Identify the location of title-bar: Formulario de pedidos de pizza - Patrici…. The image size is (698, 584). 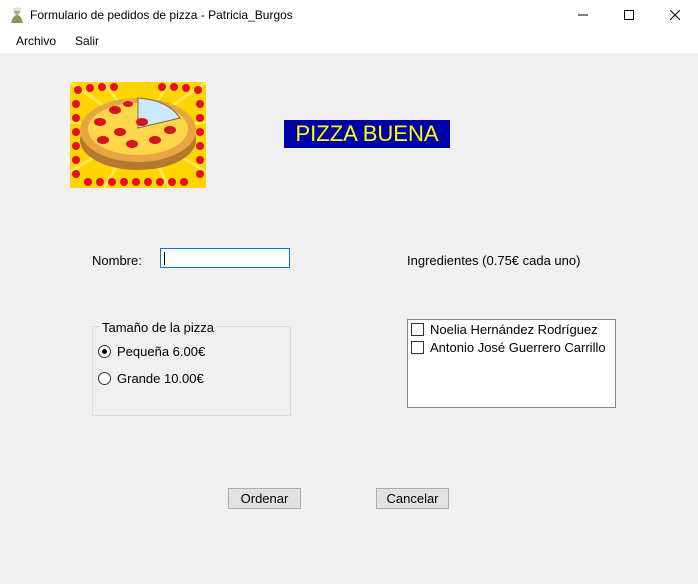
(349, 15).